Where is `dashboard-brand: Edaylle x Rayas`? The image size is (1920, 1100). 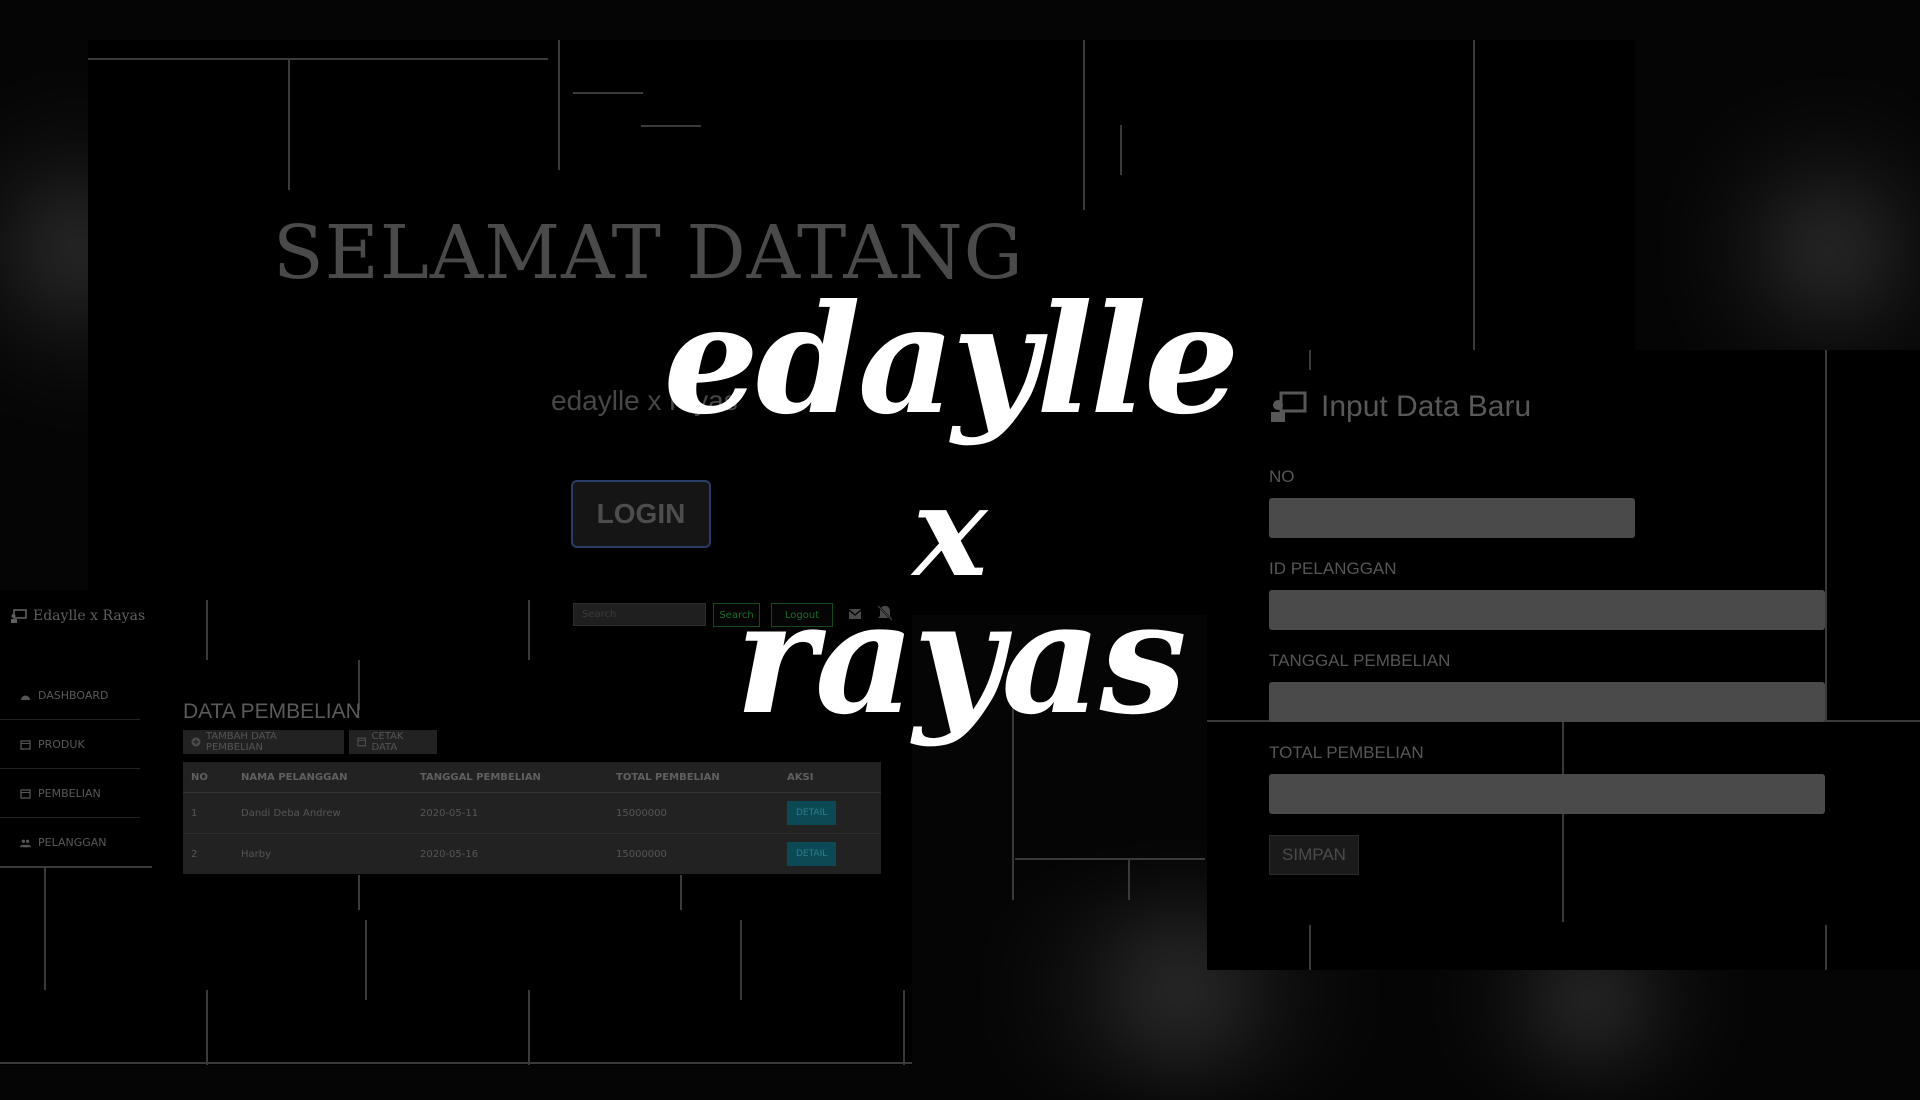
dashboard-brand: Edaylle x Rayas is located at coordinates (77, 616).